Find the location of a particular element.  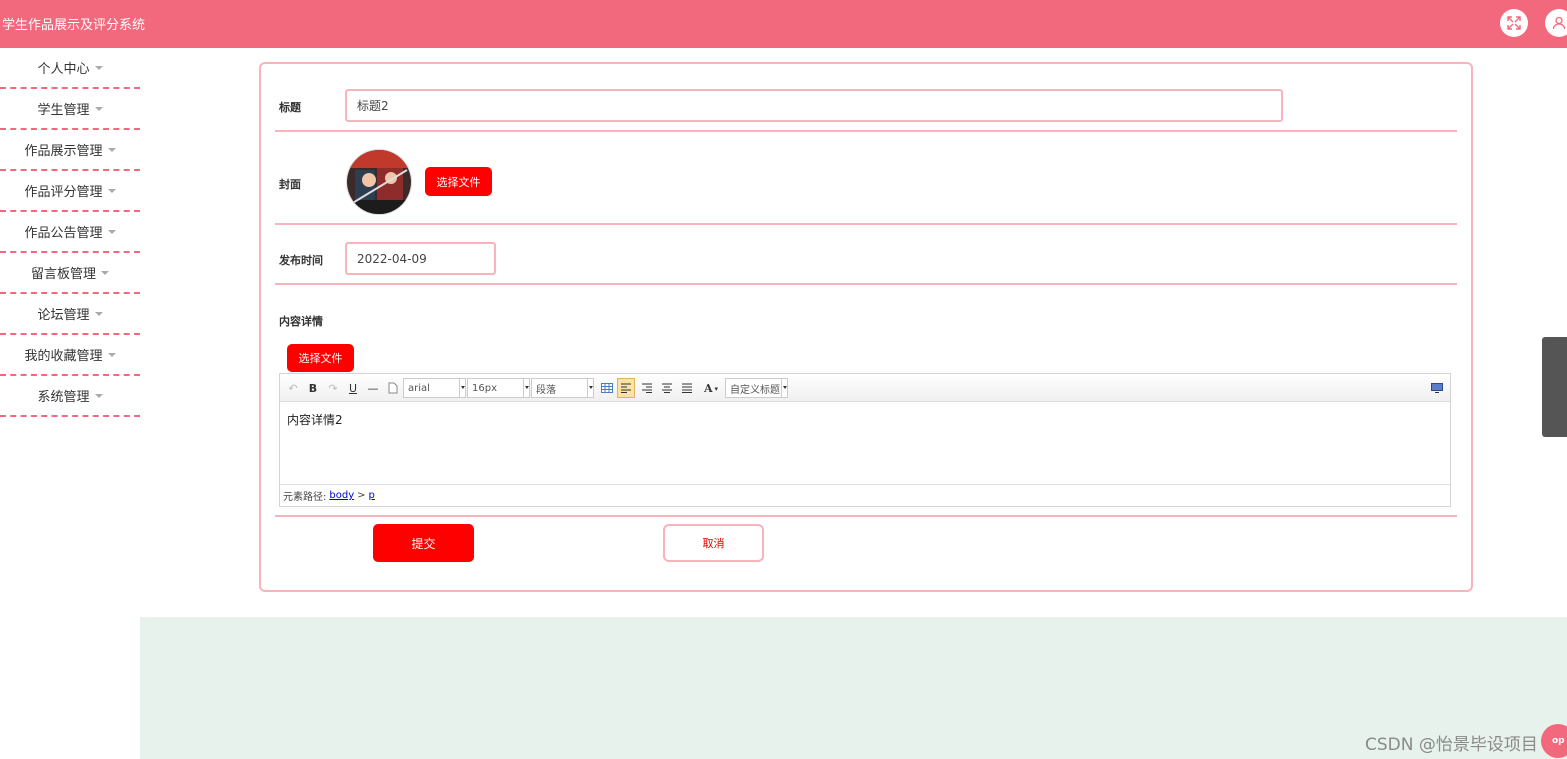

sidebar-item-personal-center: 个人中心 is located at coordinates (70, 68).